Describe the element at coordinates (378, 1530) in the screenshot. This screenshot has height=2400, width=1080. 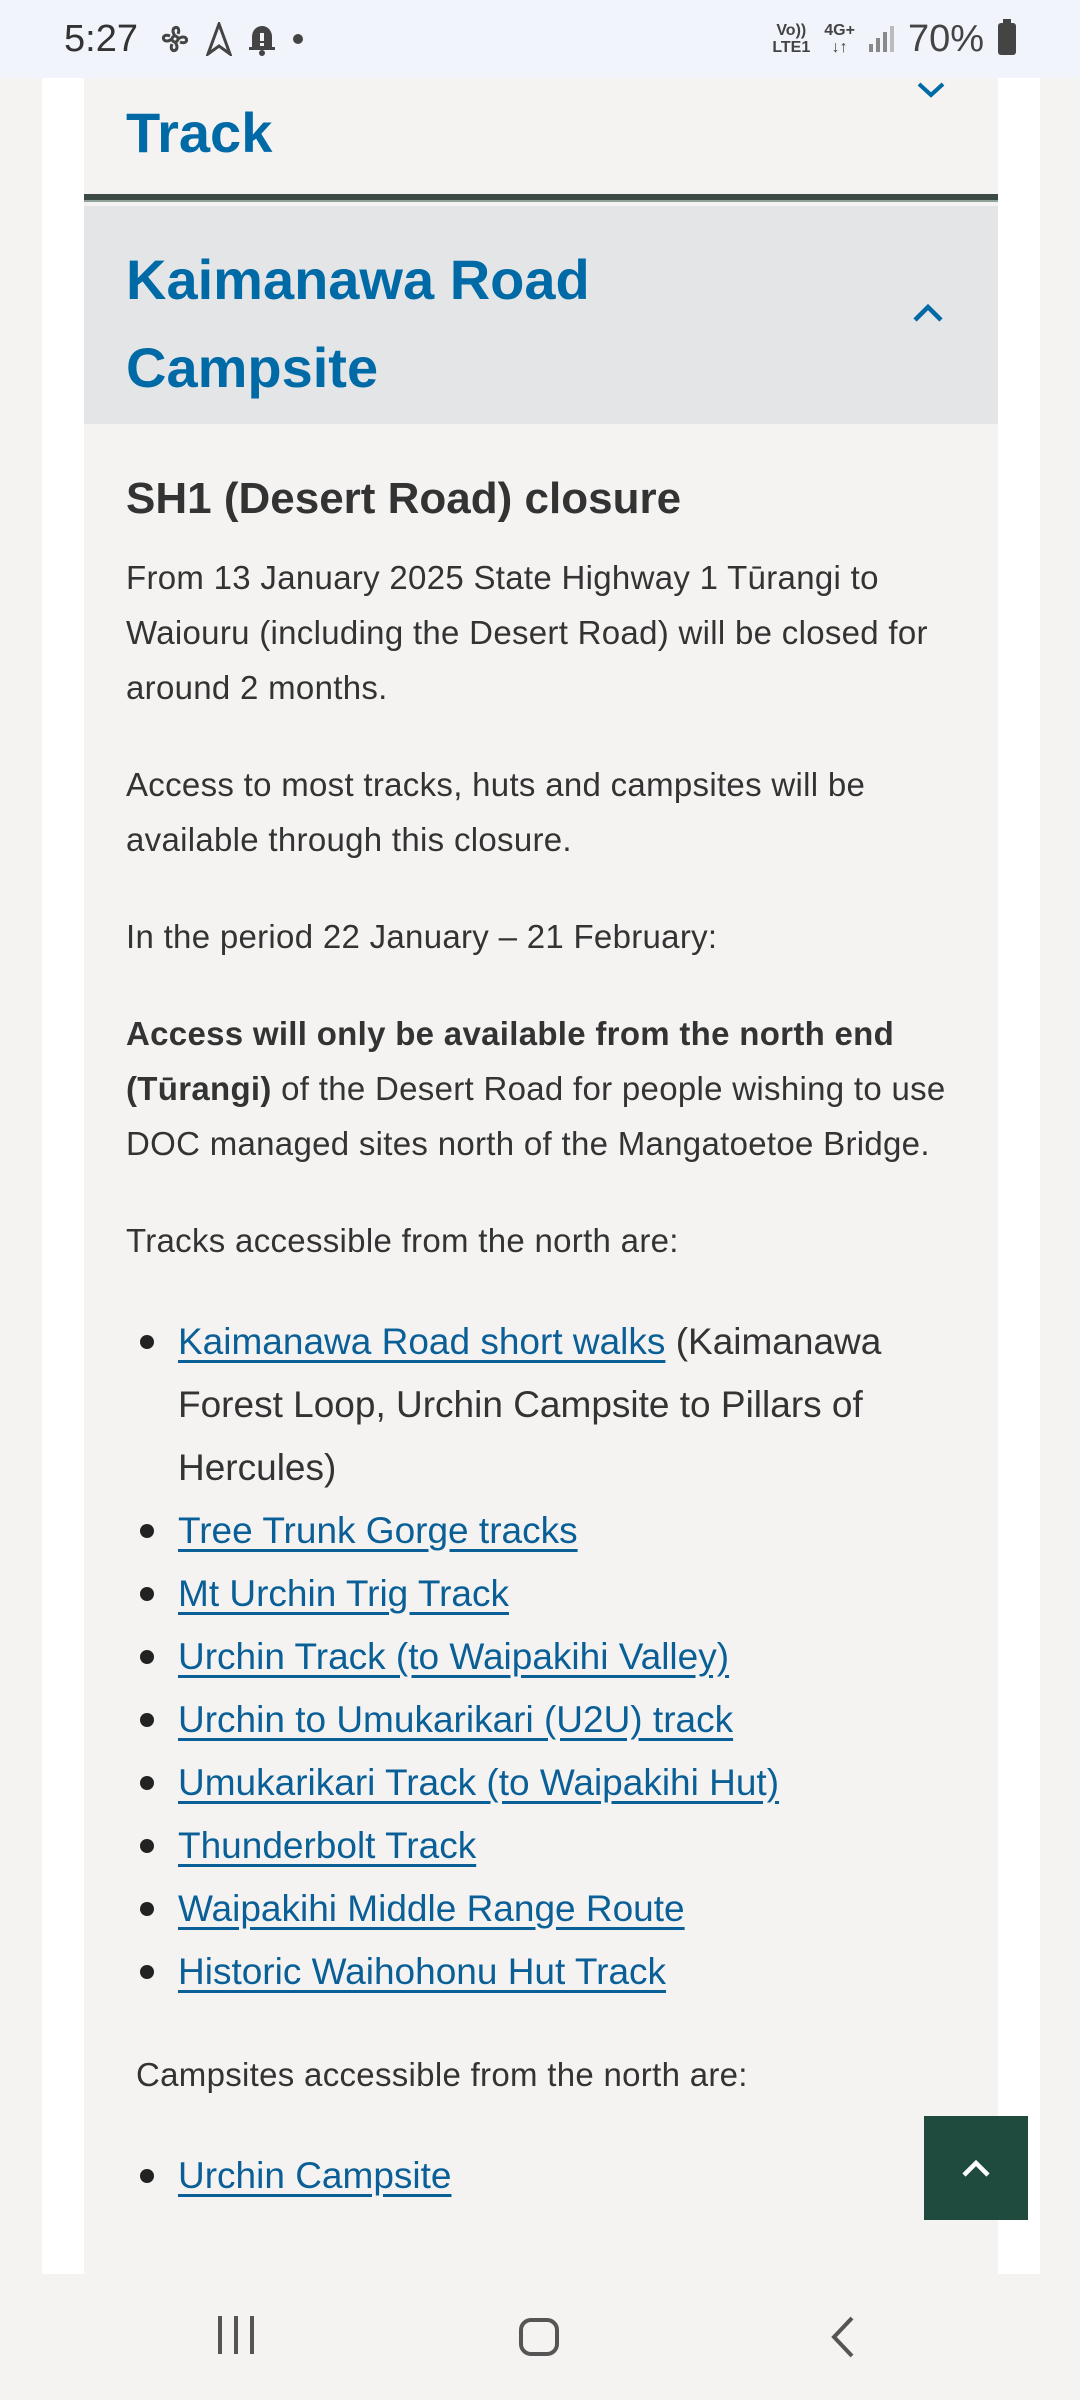
I see `track-link: Tree Trunk Gorge tracks` at that location.